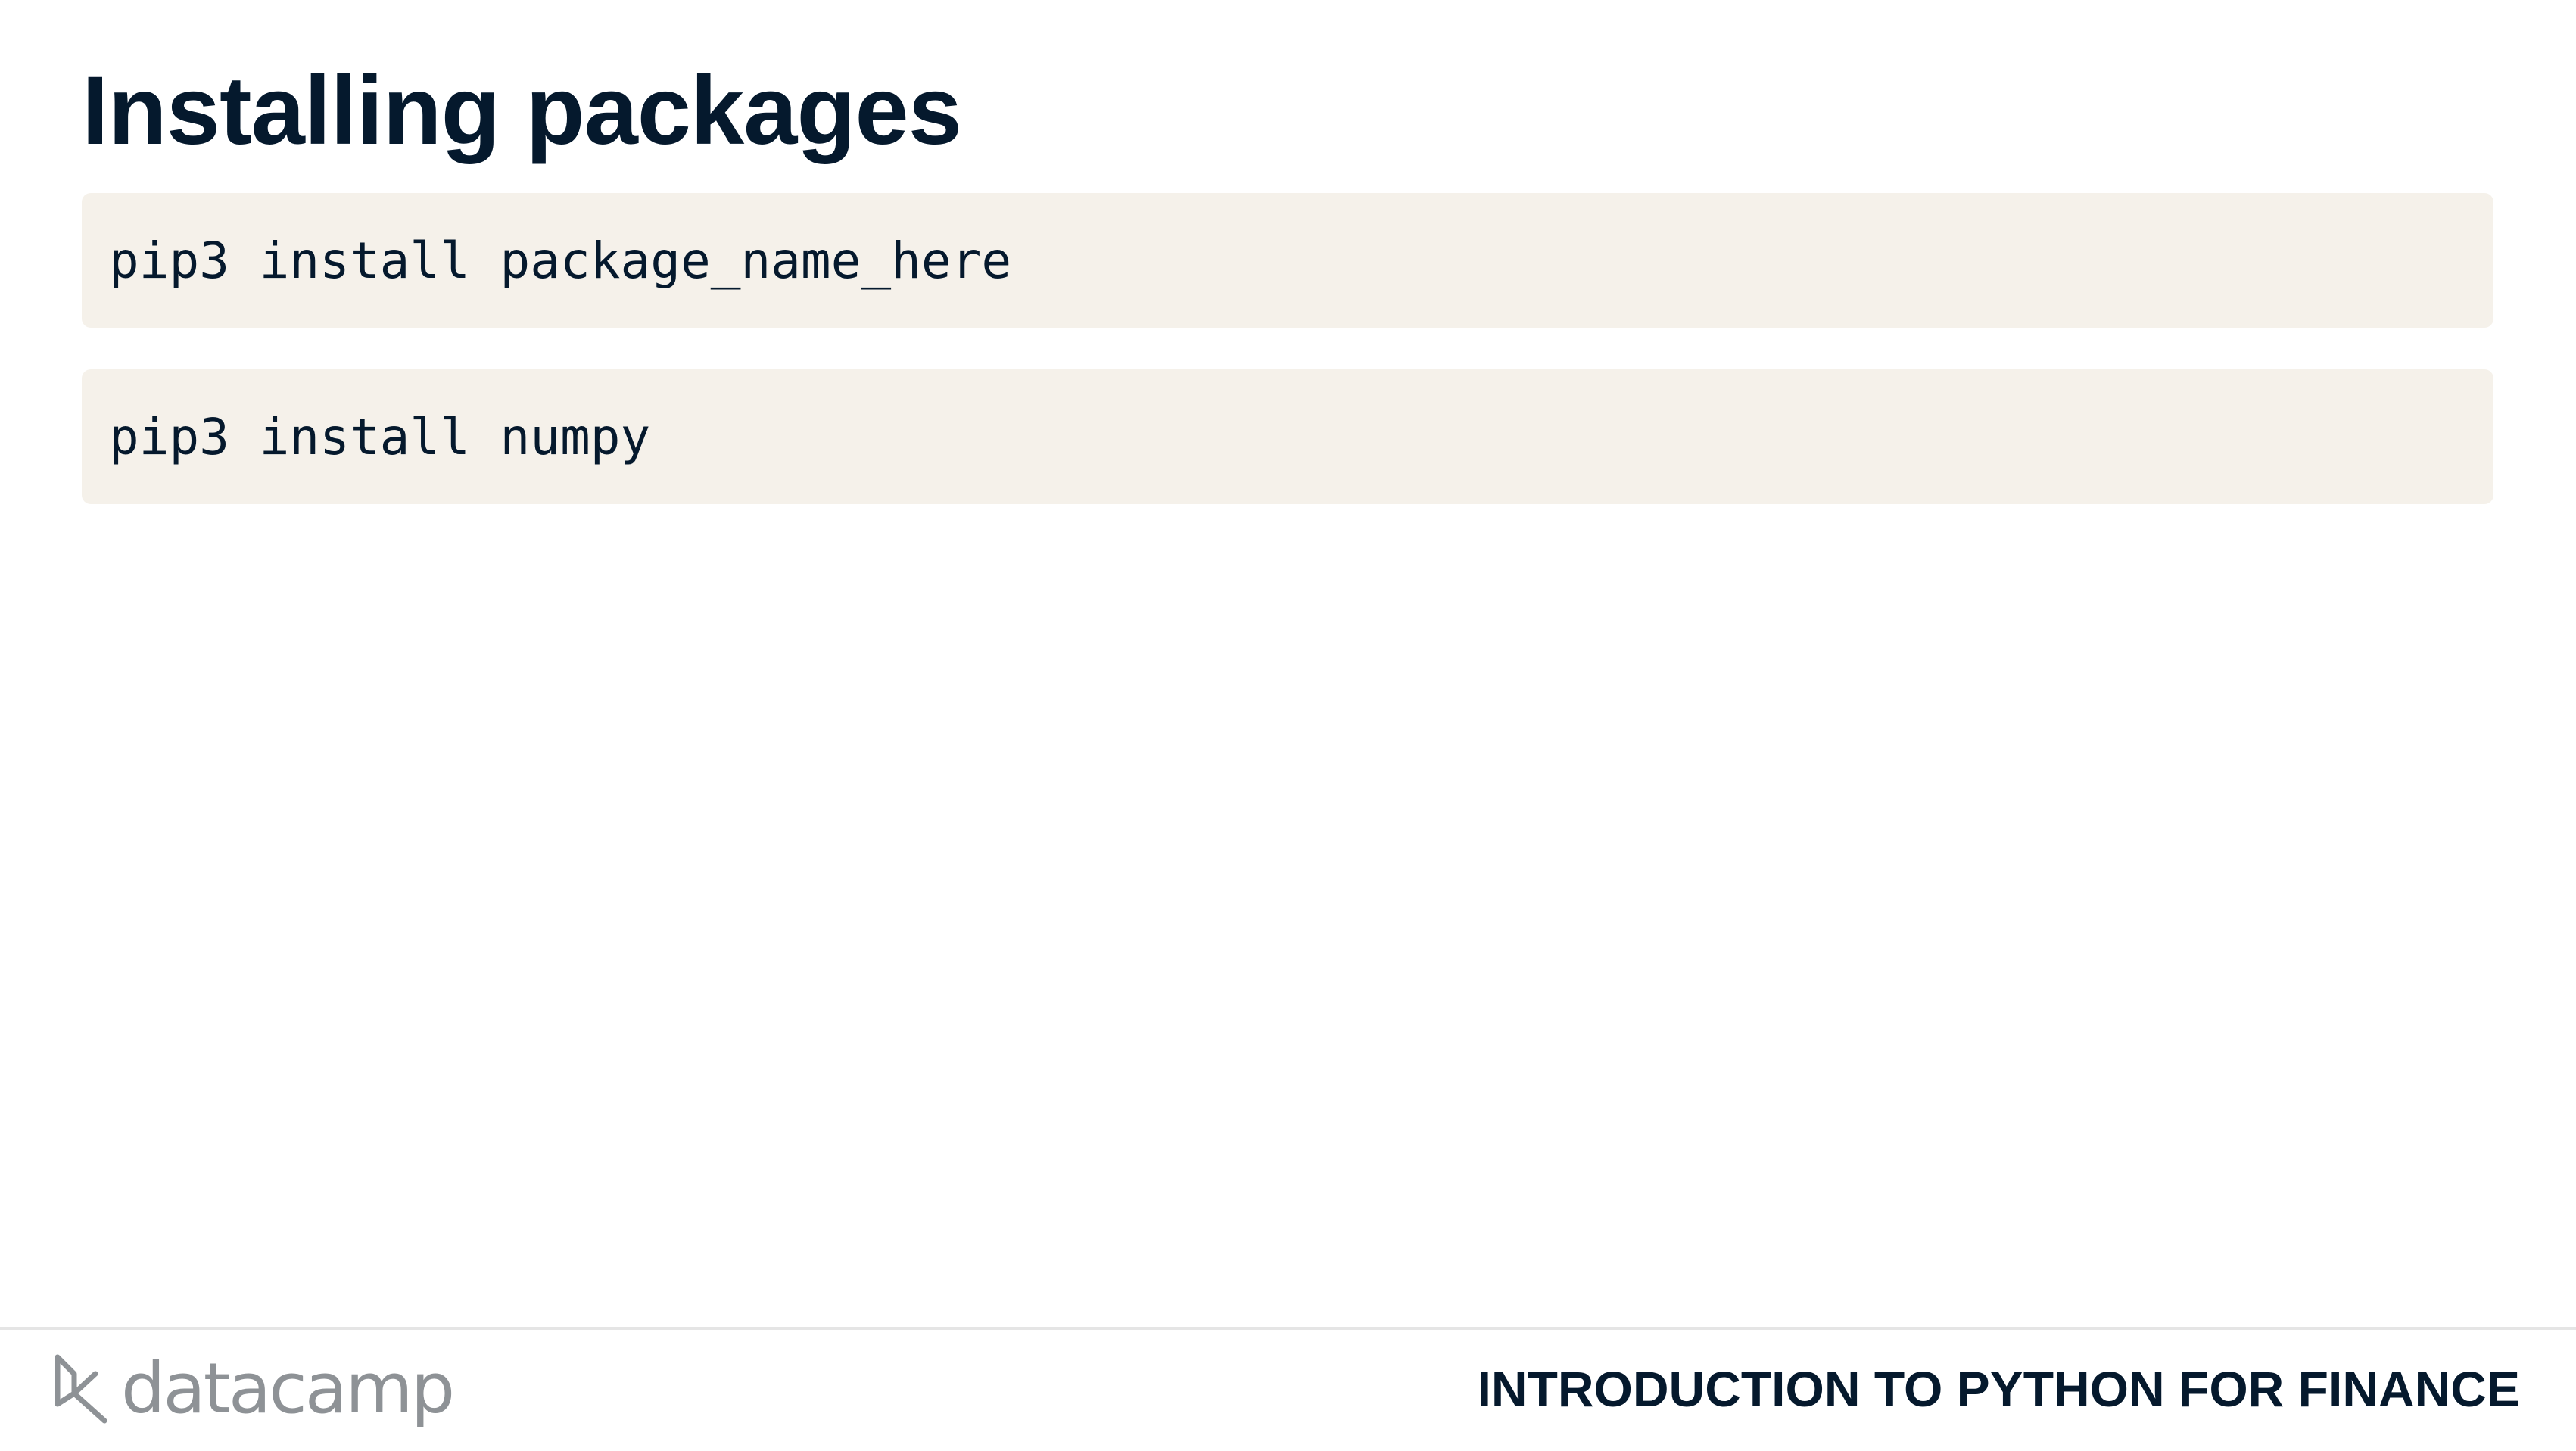 This screenshot has width=2576, height=1451. What do you see at coordinates (380, 436) in the screenshot?
I see `code-line: pip3 install numpy` at bounding box center [380, 436].